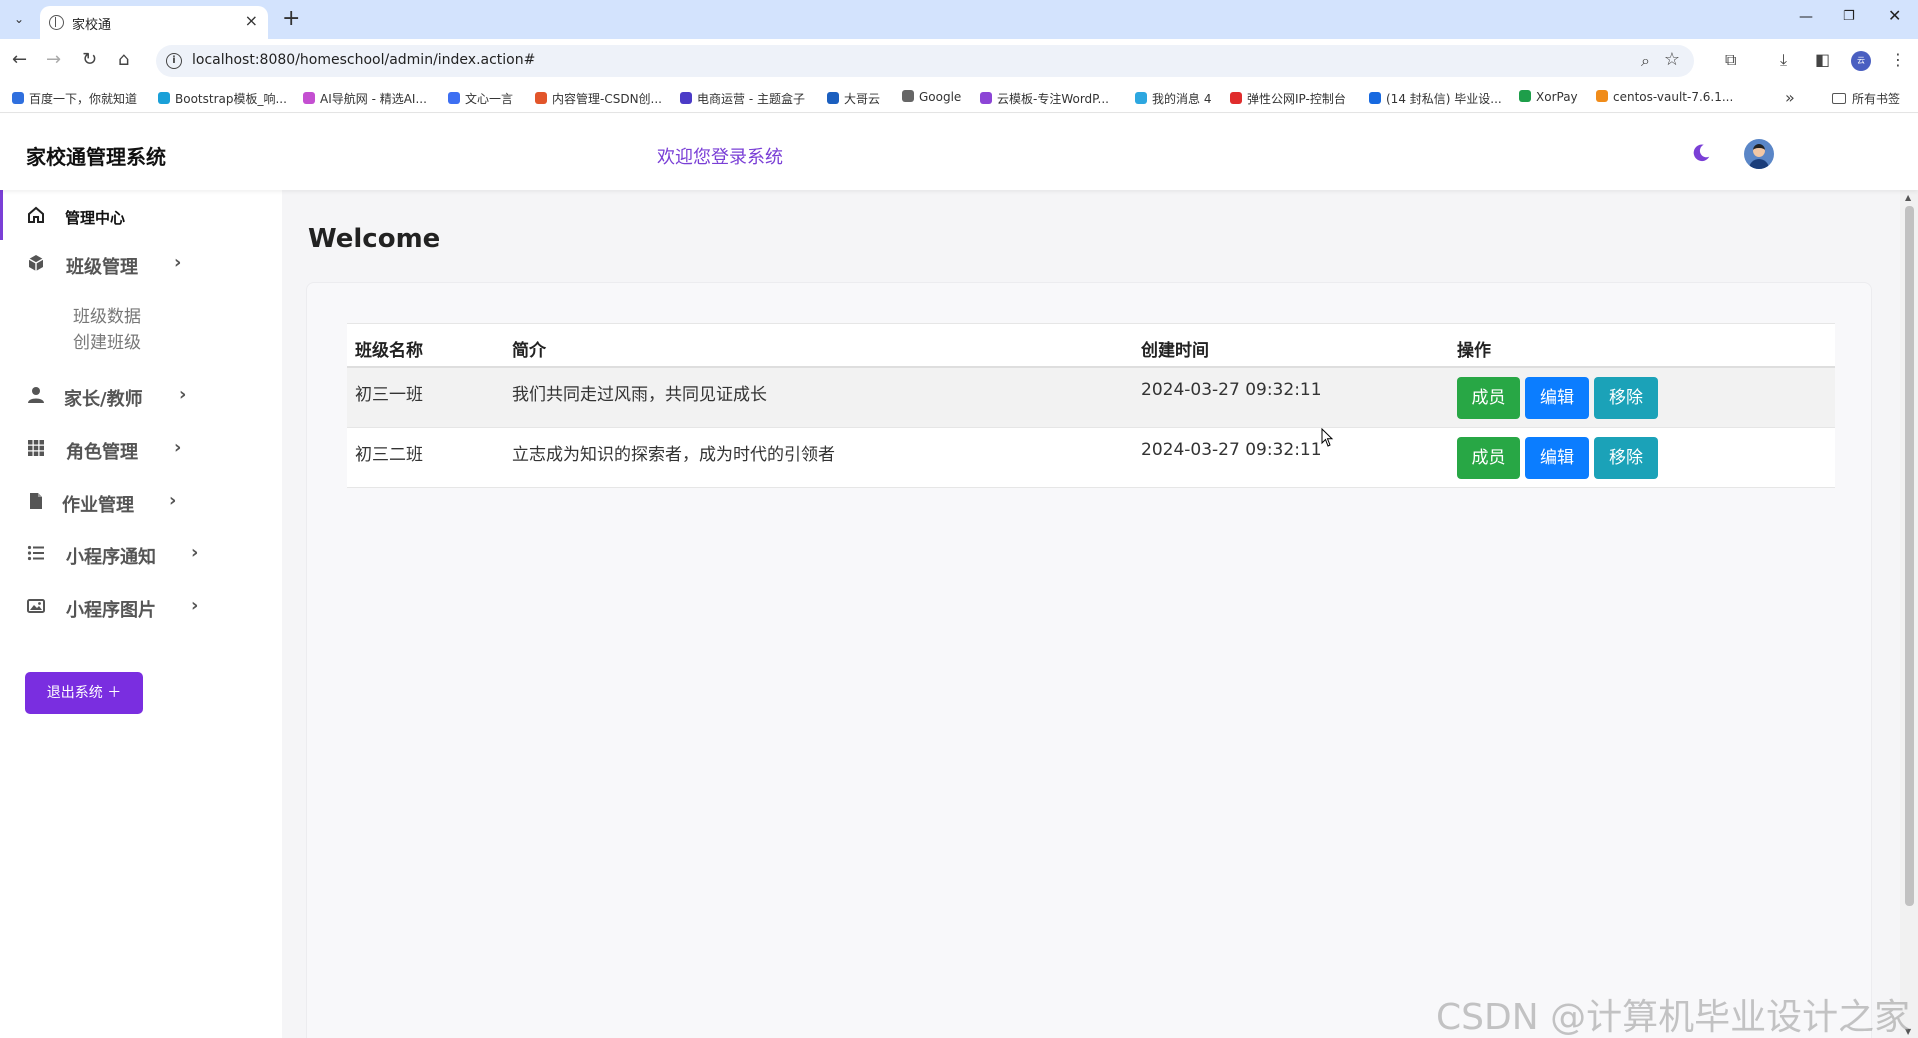  I want to click on bookmark-item: 文心一言, so click(480, 98).